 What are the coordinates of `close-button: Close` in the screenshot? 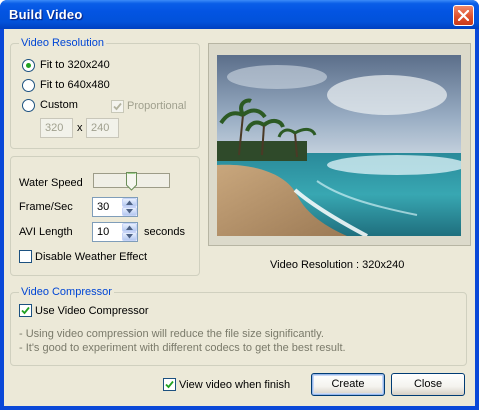 It's located at (428, 384).